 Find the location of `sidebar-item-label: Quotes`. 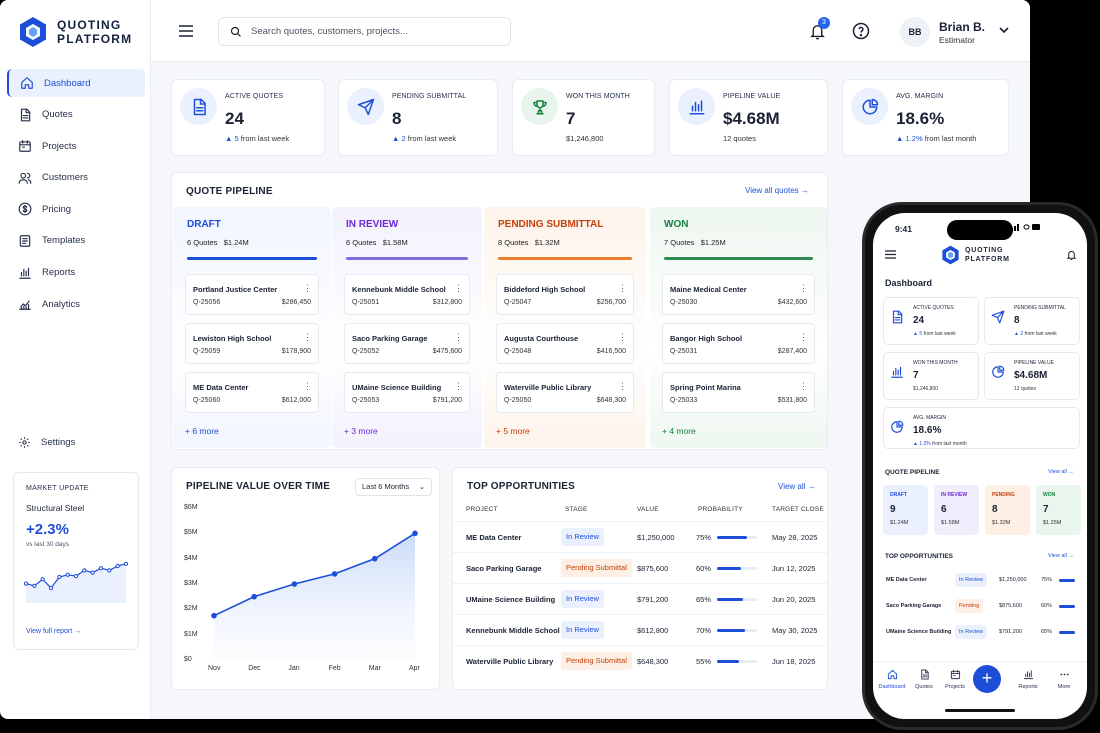

sidebar-item-label: Quotes is located at coordinates (57, 115).